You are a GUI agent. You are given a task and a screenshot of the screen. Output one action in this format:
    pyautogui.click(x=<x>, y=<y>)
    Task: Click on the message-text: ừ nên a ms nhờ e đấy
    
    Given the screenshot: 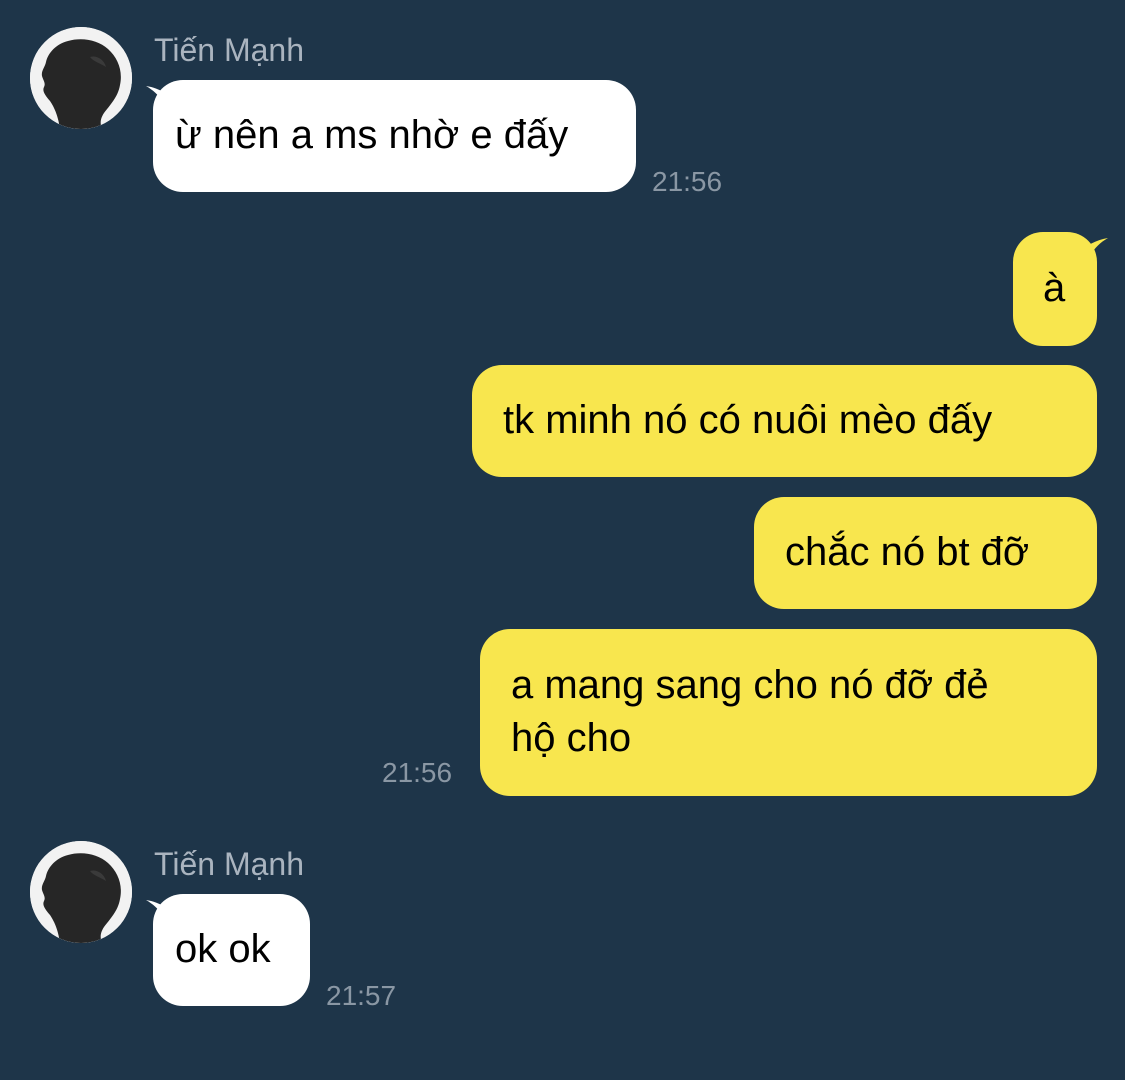 What is the action you would take?
    pyautogui.click(x=372, y=135)
    